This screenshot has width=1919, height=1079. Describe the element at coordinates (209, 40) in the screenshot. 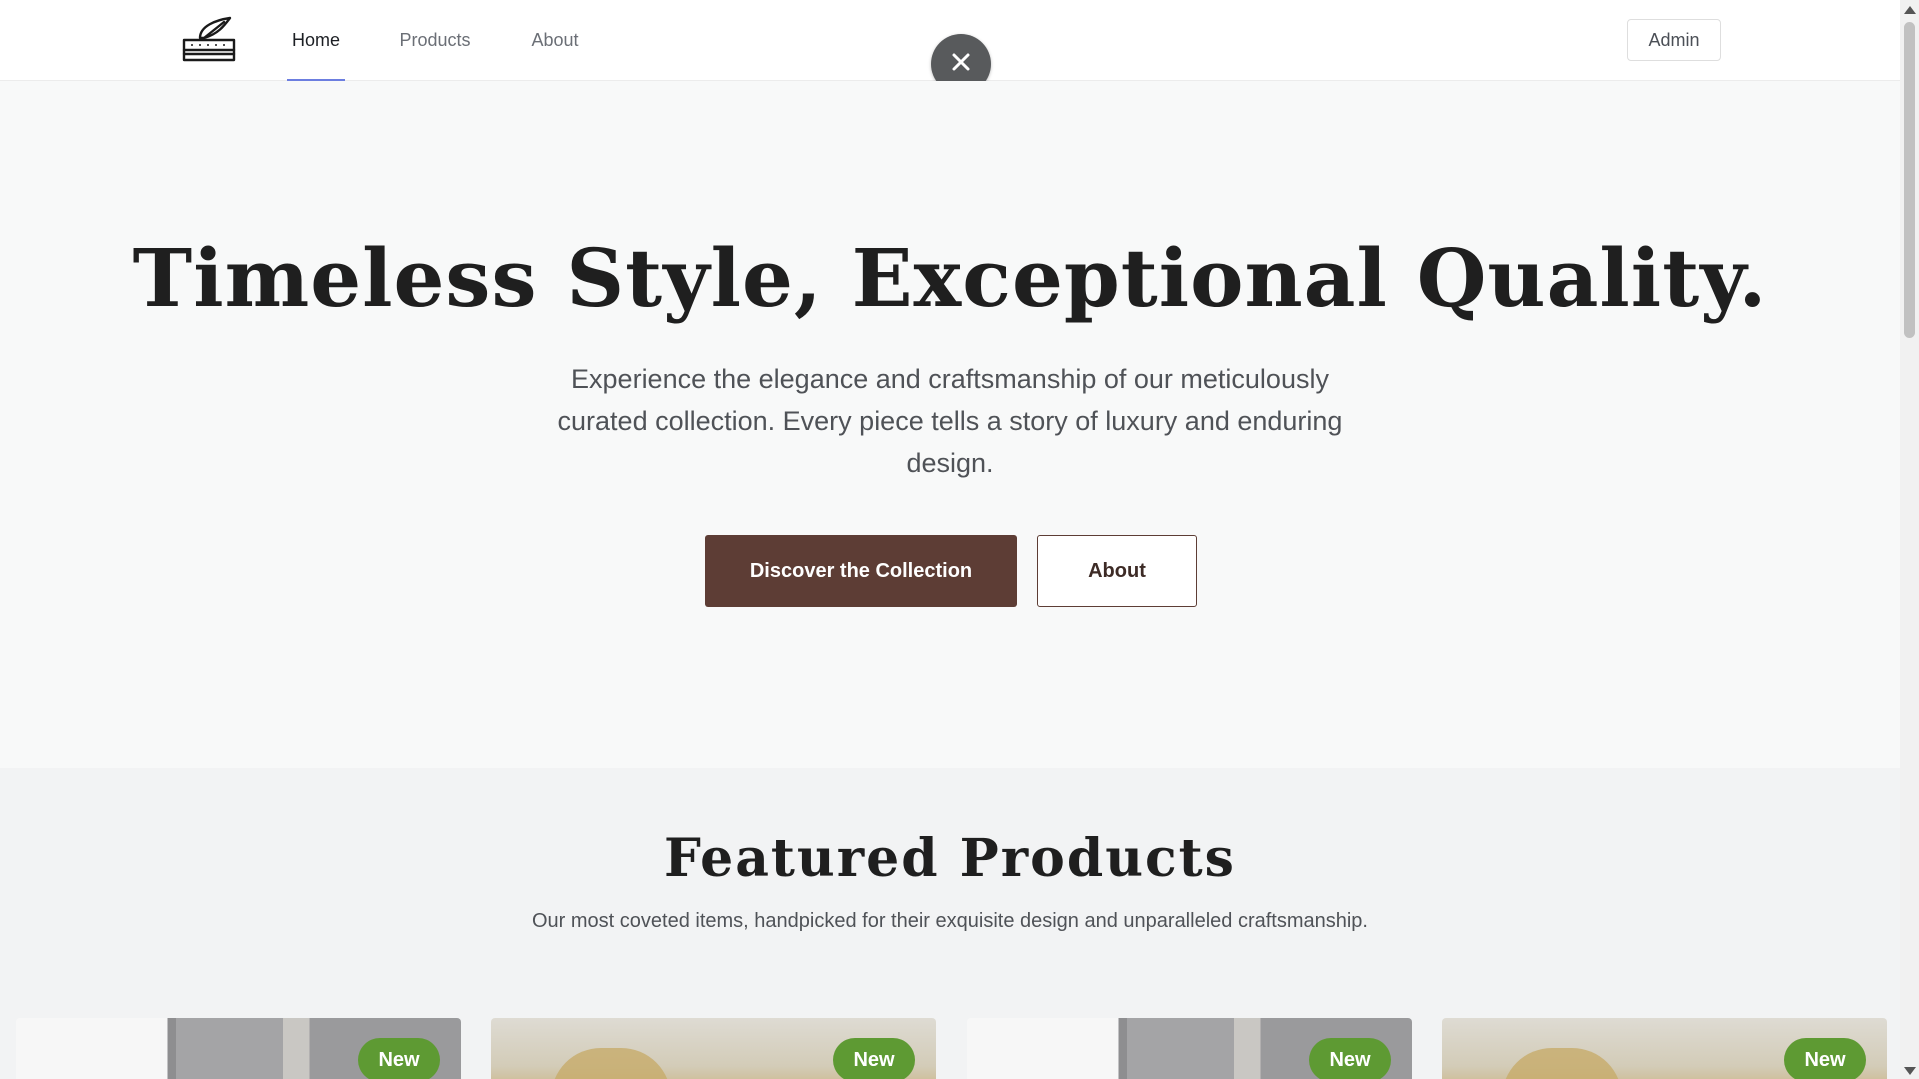

I see `mattress-logo-icon` at that location.